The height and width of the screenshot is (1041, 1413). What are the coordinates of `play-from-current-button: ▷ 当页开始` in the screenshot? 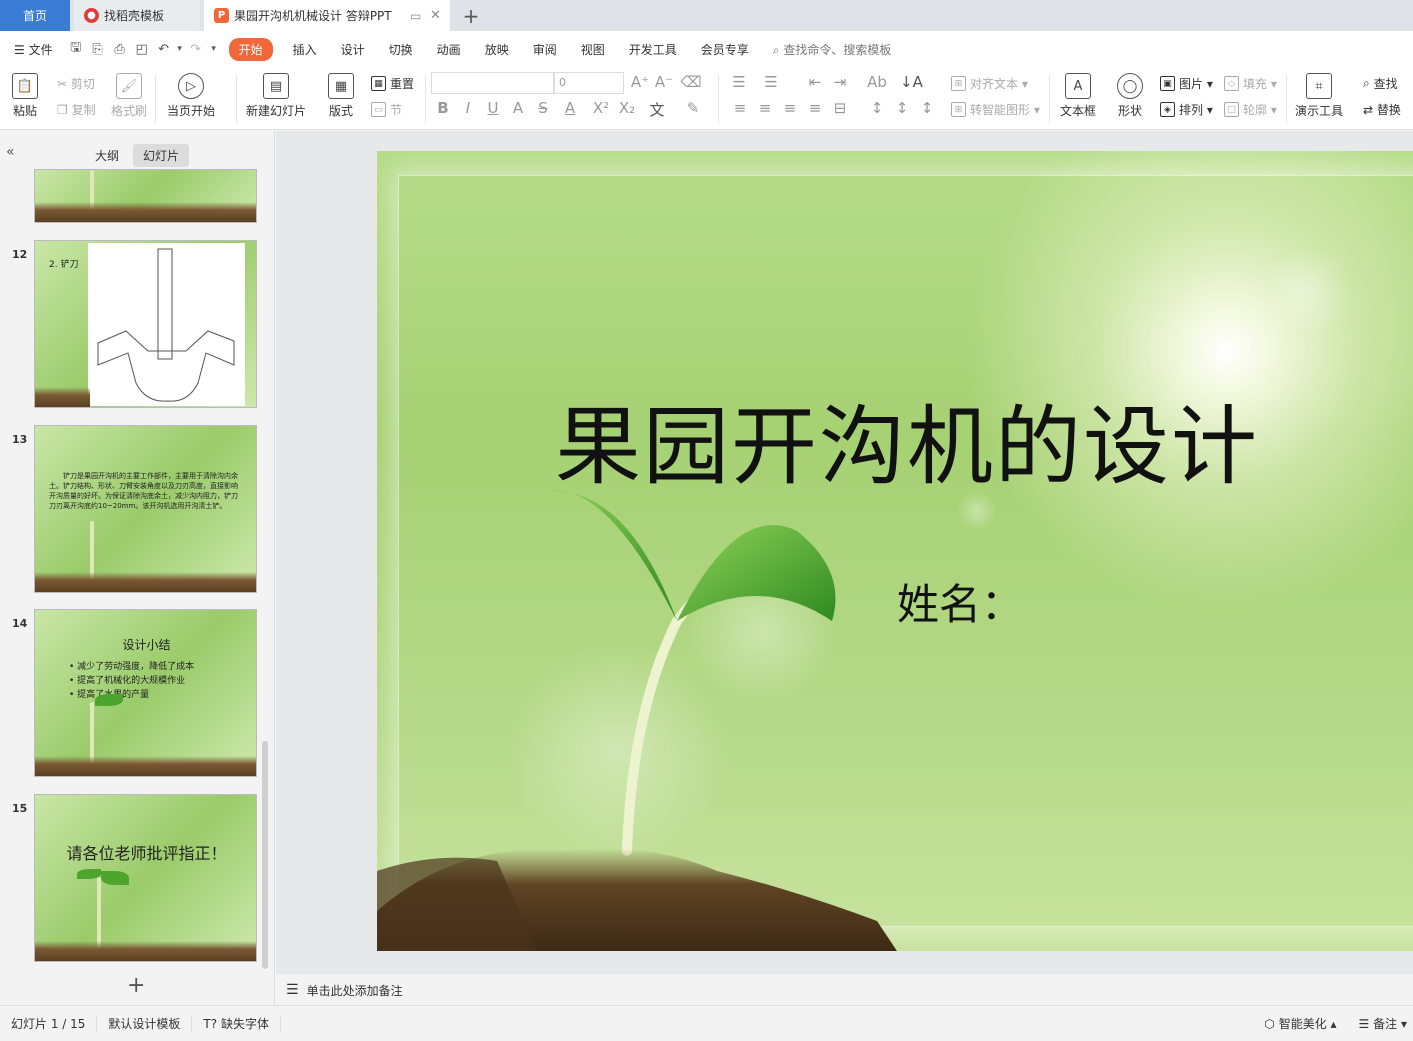 It's located at (191, 96).